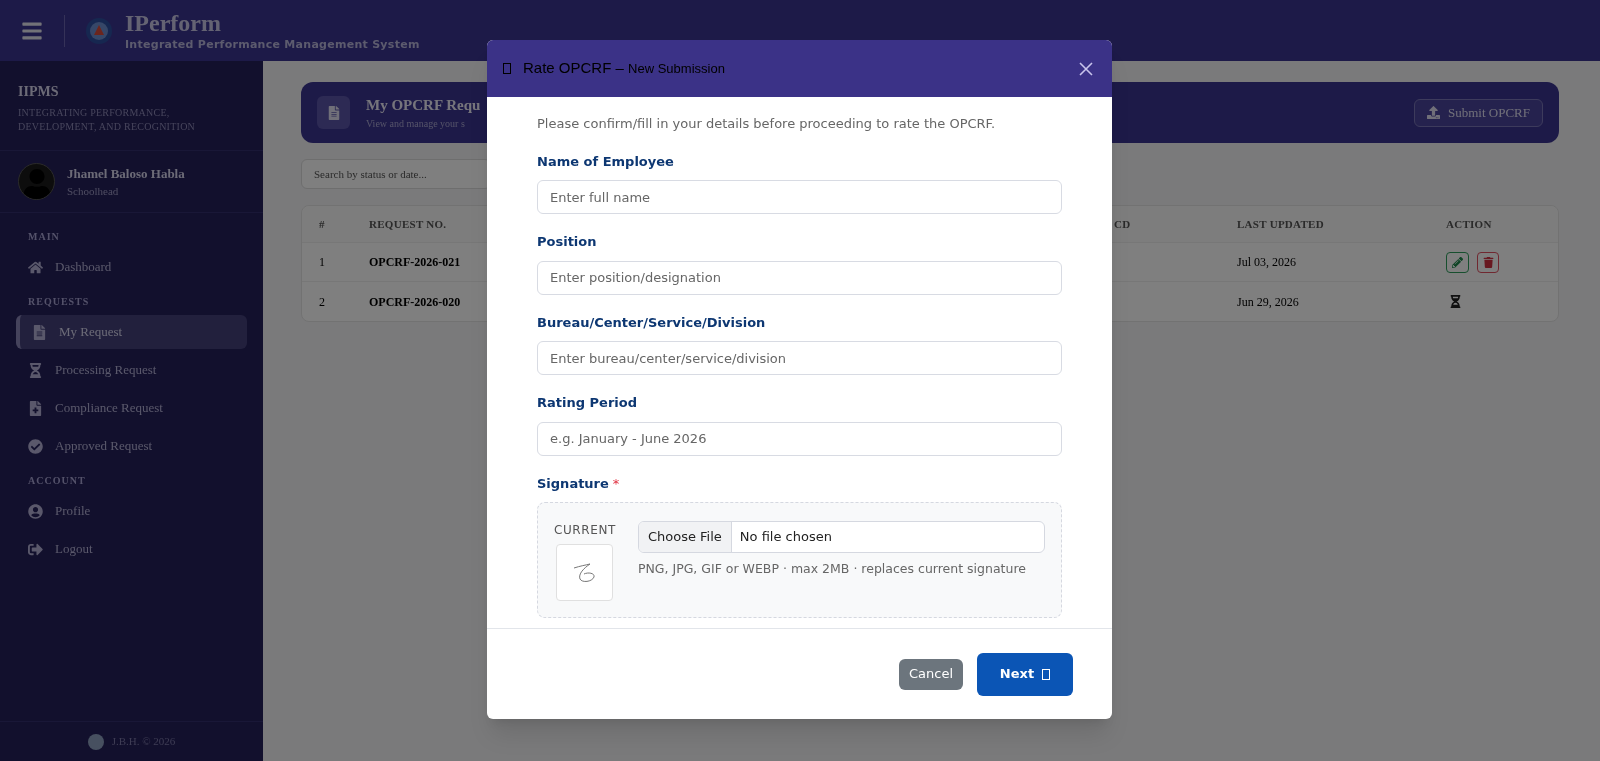  Describe the element at coordinates (173, 23) in the screenshot. I see `app-title: IPerform` at that location.